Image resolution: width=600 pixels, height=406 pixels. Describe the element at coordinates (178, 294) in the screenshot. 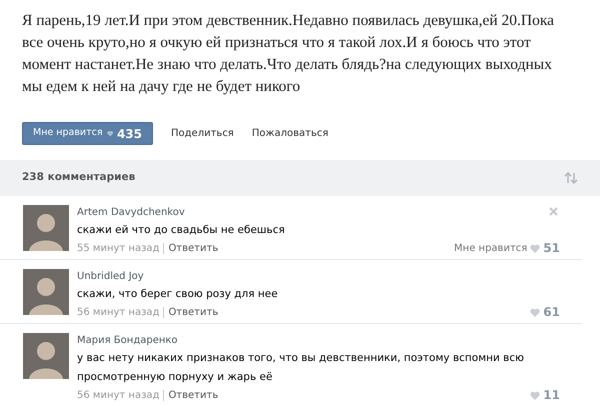

I see `comment-text: скажи, что берег свою розу для нее` at that location.